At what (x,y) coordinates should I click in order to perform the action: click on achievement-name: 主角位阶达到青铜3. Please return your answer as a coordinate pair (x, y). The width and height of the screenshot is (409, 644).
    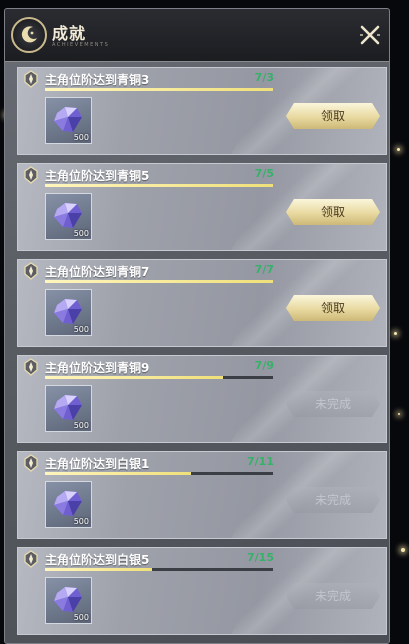
    Looking at the image, I should click on (97, 80).